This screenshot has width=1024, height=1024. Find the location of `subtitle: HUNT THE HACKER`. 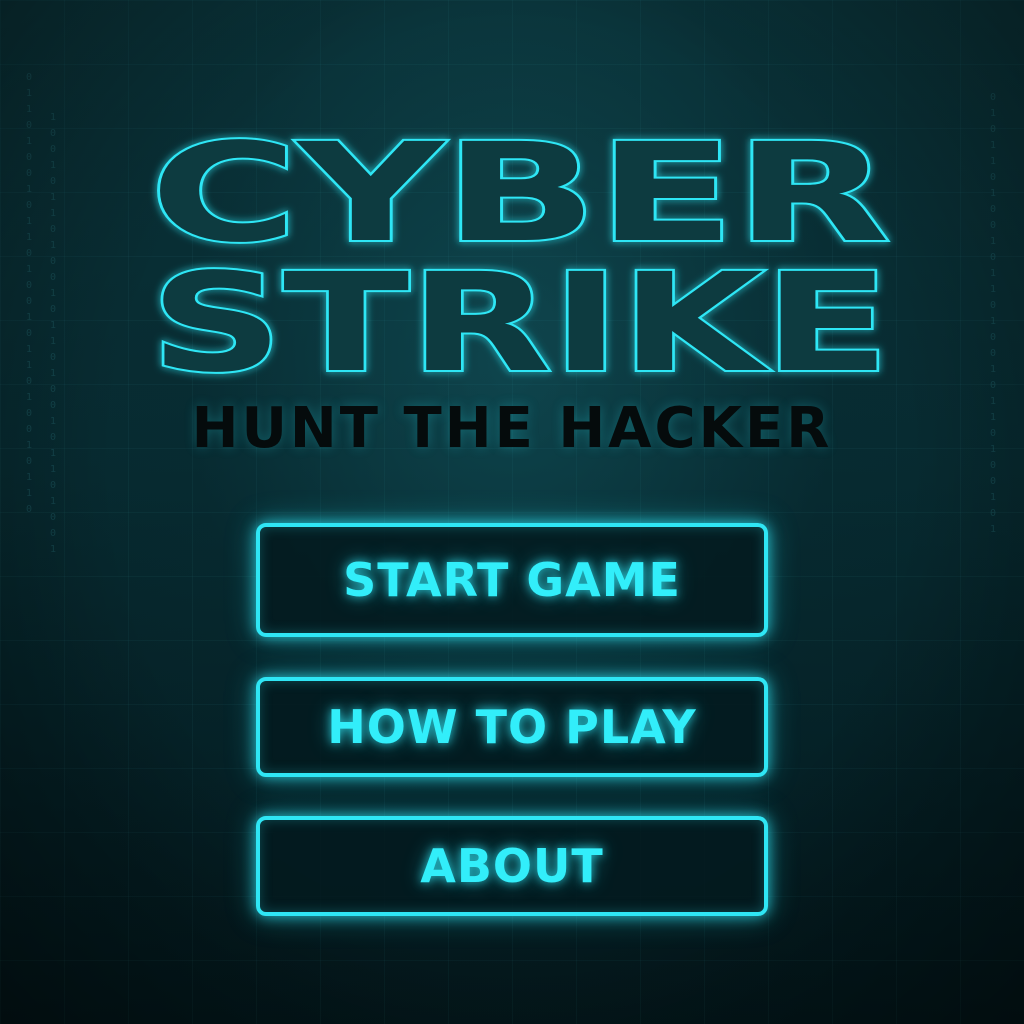

subtitle: HUNT THE HACKER is located at coordinates (512, 428).